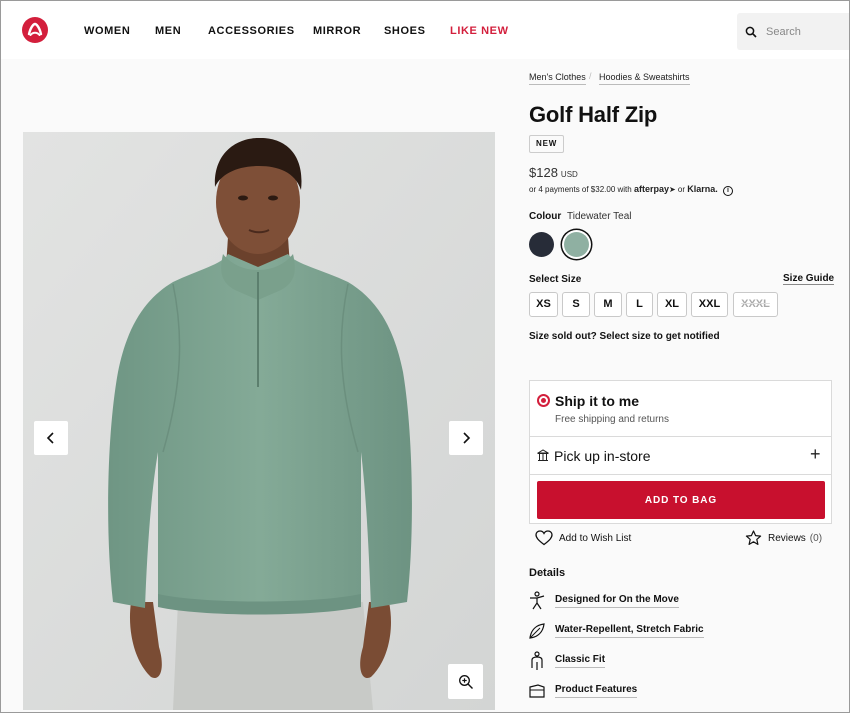  I want to click on detail-label: Classic Fit, so click(580, 661).